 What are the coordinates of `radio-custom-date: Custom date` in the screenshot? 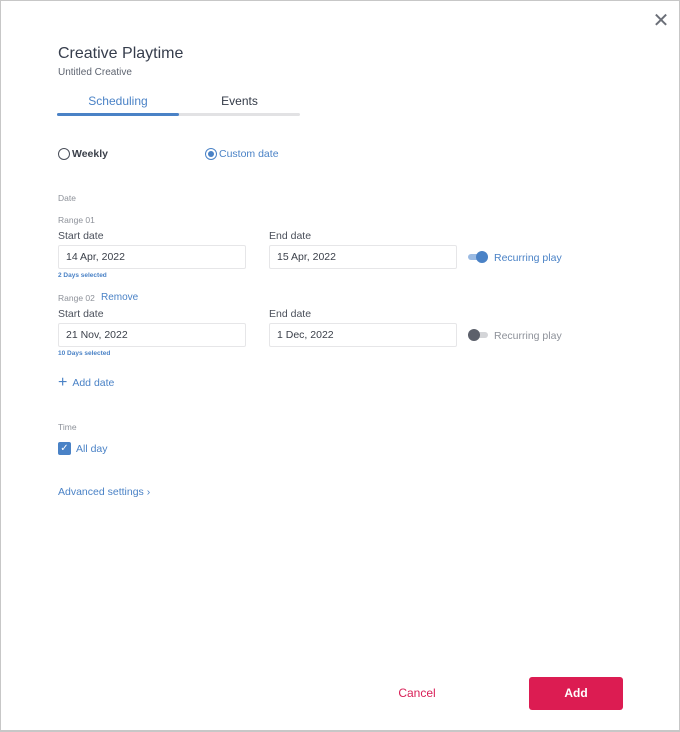 It's located at (242, 154).